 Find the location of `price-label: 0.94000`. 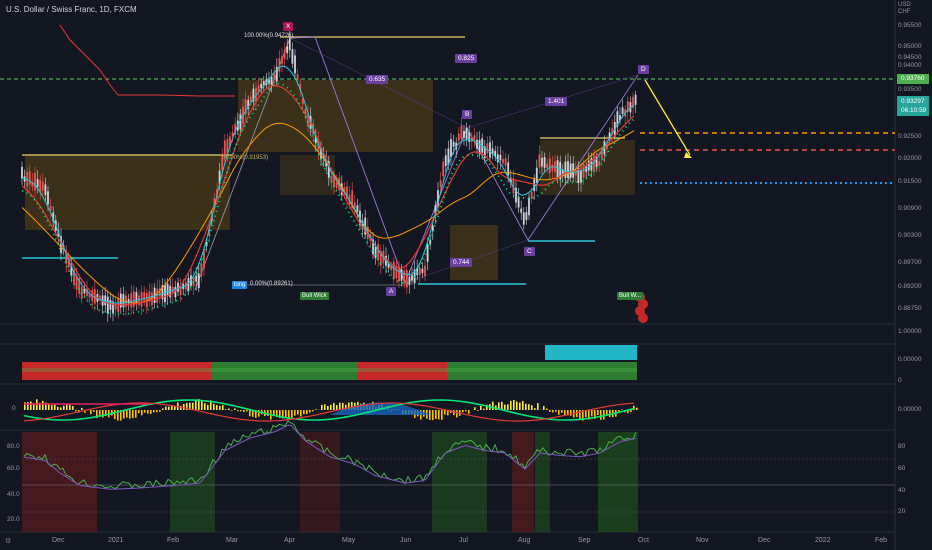

price-label: 0.94000 is located at coordinates (910, 65).